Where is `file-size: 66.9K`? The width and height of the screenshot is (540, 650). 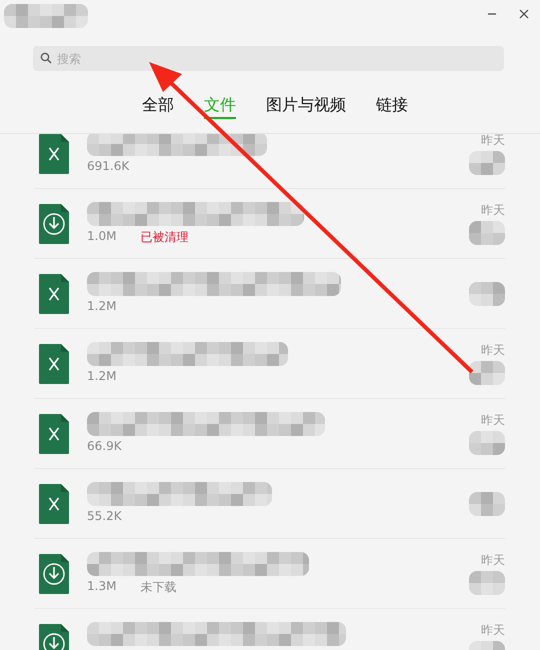 file-size: 66.9K is located at coordinates (104, 447).